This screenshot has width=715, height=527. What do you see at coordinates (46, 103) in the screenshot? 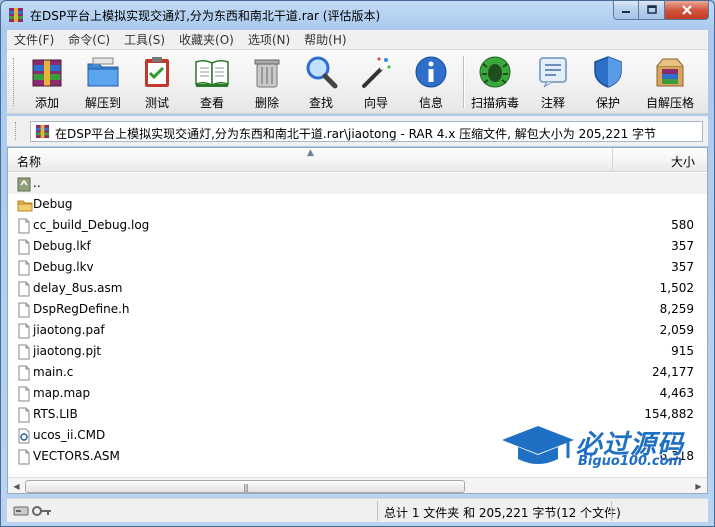
I see `add-label: 添加` at bounding box center [46, 103].